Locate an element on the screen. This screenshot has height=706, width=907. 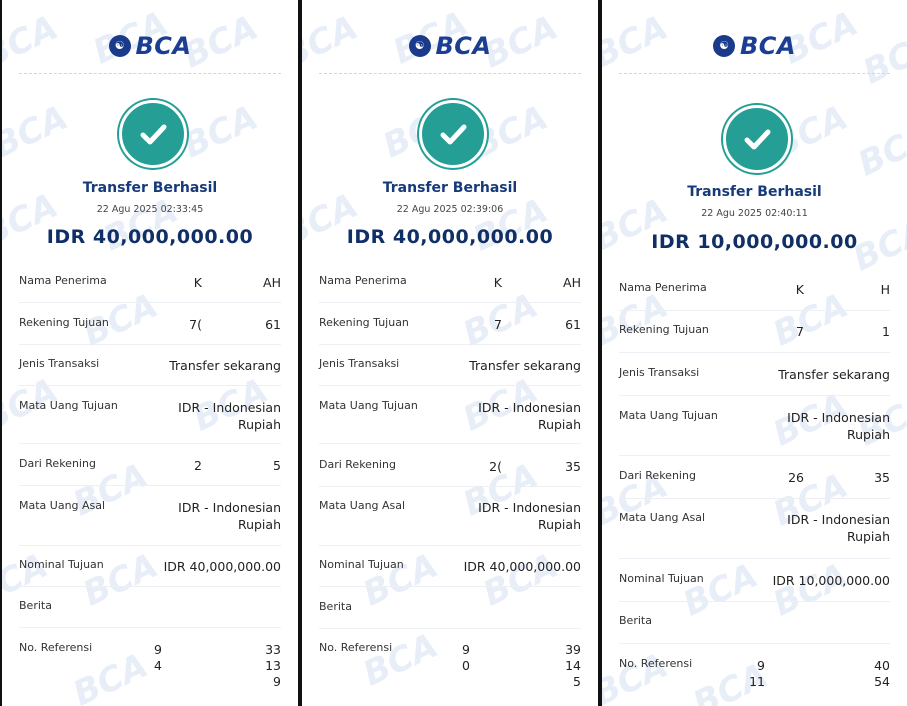
reference-part: 39 is located at coordinates (573, 649).